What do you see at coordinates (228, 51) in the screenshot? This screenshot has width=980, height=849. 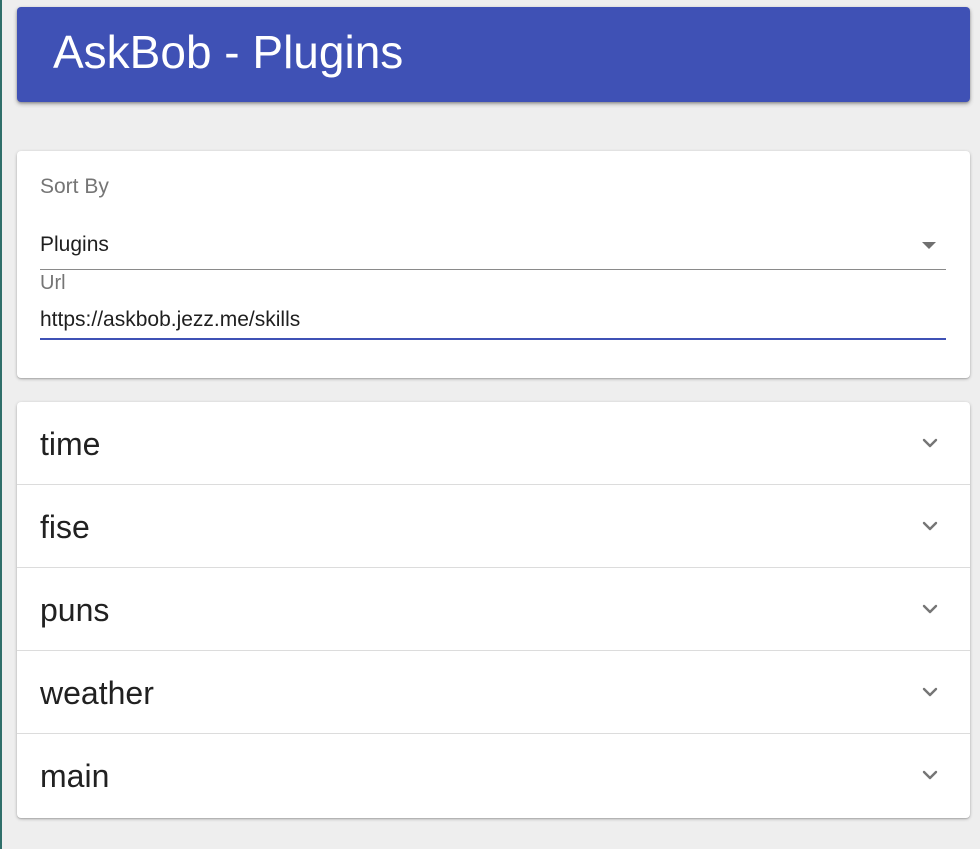 I see `page-title: AskBob - Plugins` at bounding box center [228, 51].